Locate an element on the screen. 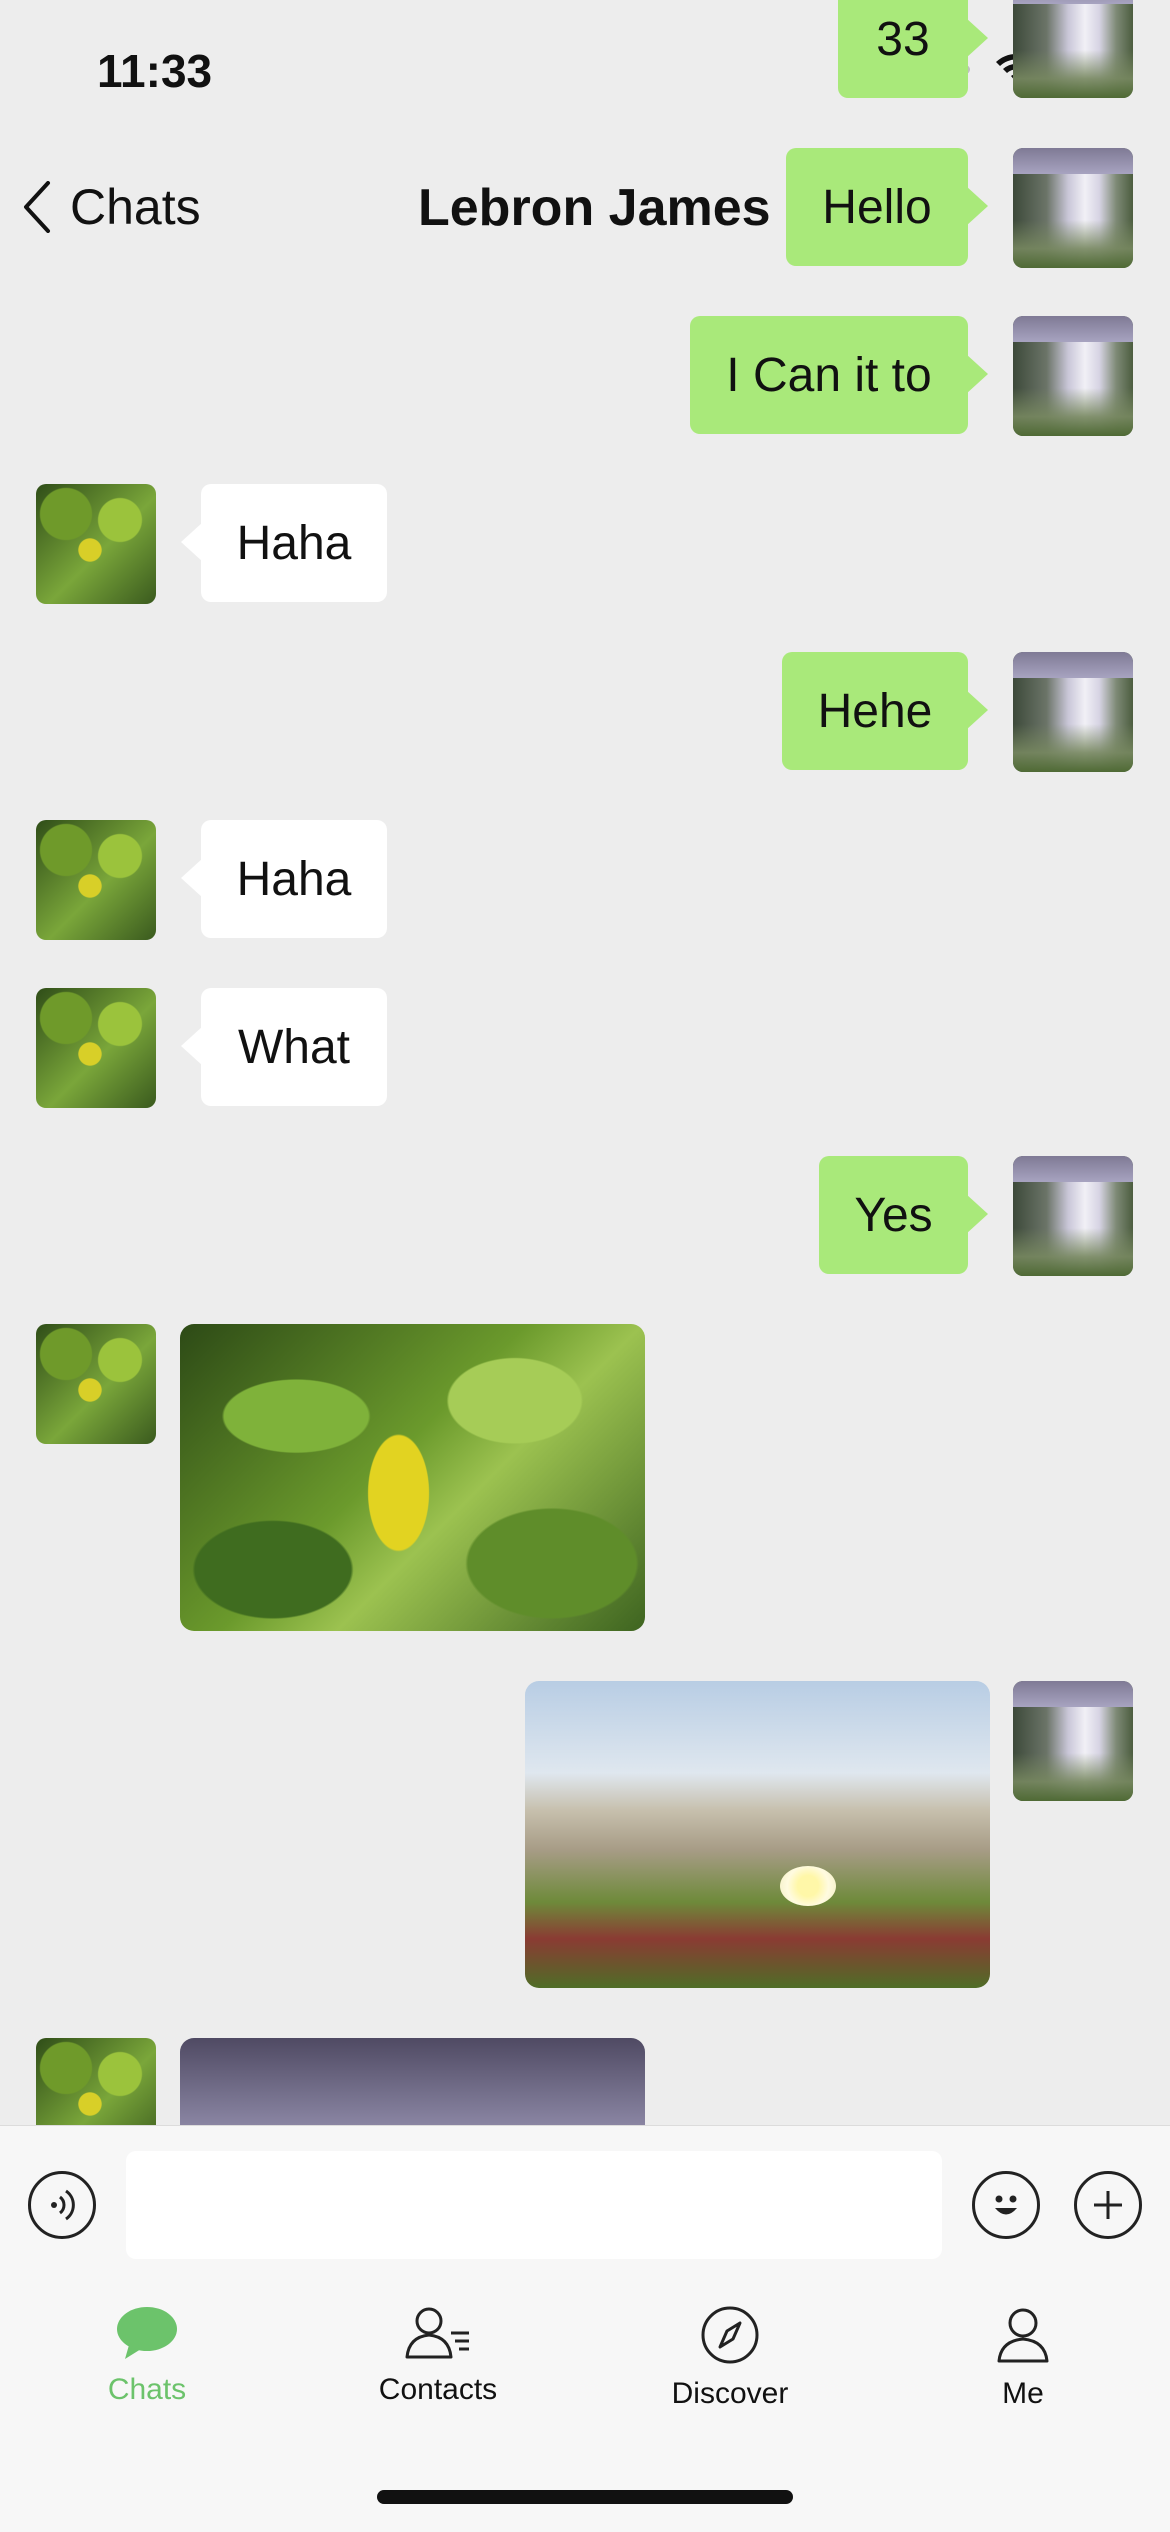 The width and height of the screenshot is (1170, 2532). input-bar is located at coordinates (585, 2195).